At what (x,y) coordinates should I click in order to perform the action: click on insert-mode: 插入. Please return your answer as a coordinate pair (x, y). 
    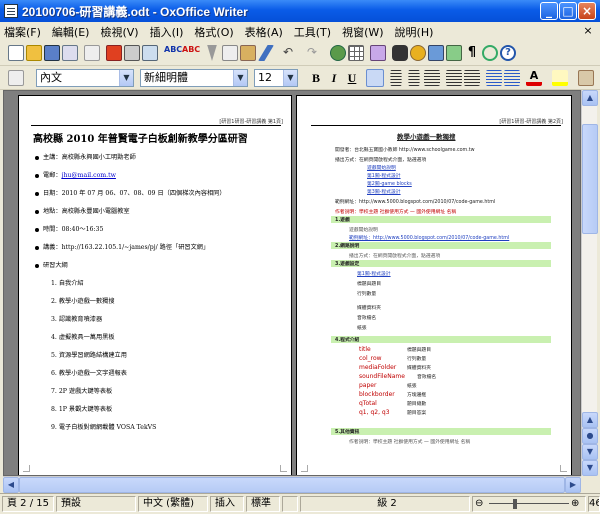
    Looking at the image, I should click on (227, 504).